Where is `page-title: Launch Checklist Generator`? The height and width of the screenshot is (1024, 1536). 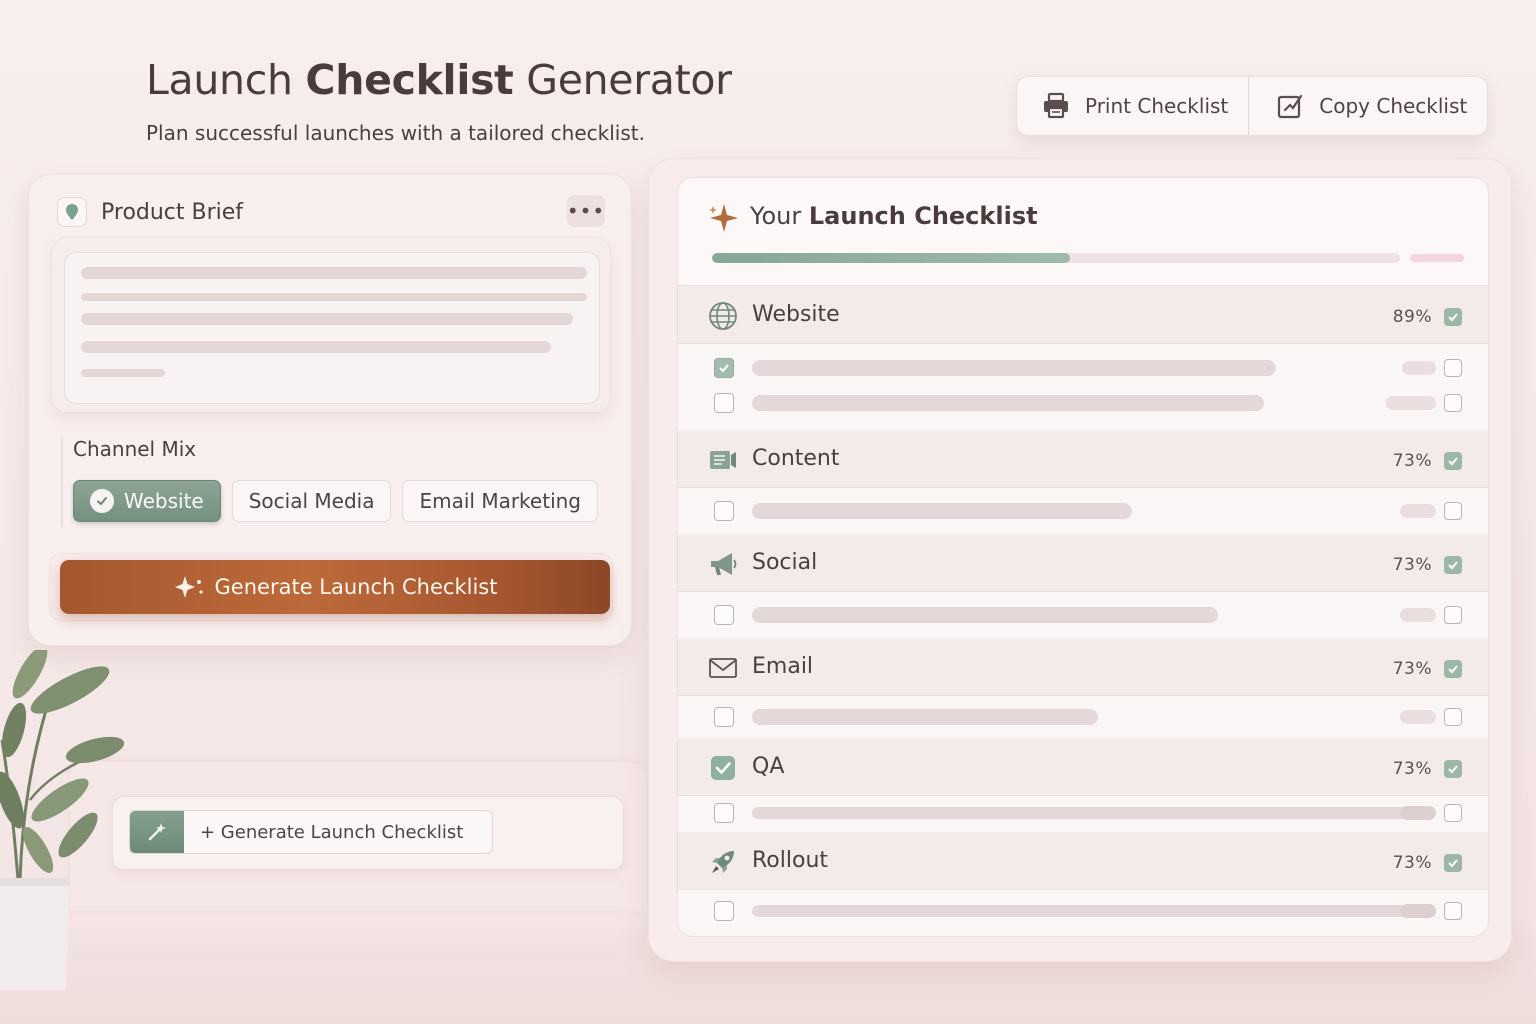
page-title: Launch Checklist Generator is located at coordinates (439, 80).